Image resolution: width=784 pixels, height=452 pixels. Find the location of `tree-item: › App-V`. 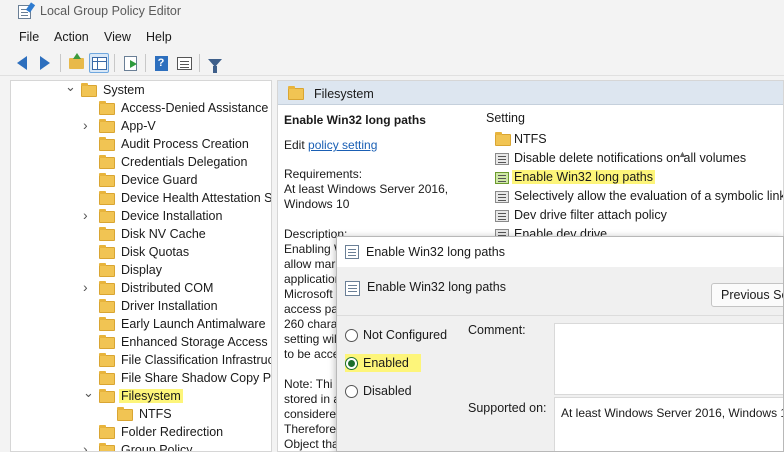

tree-item: › App-V is located at coordinates (136, 127).